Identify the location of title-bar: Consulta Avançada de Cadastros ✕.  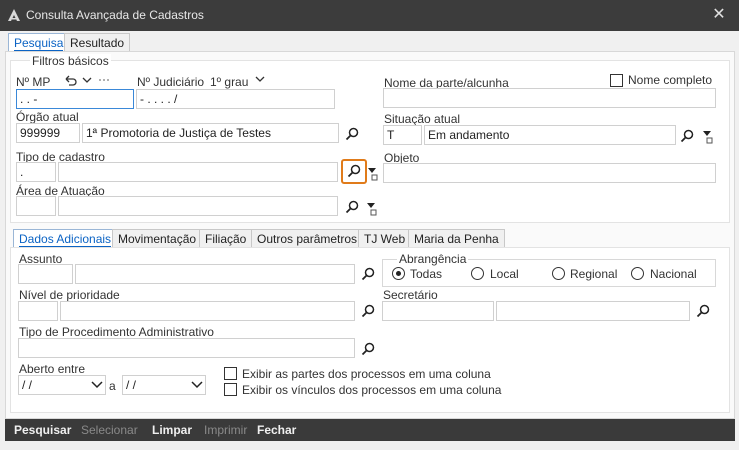
(369, 15).